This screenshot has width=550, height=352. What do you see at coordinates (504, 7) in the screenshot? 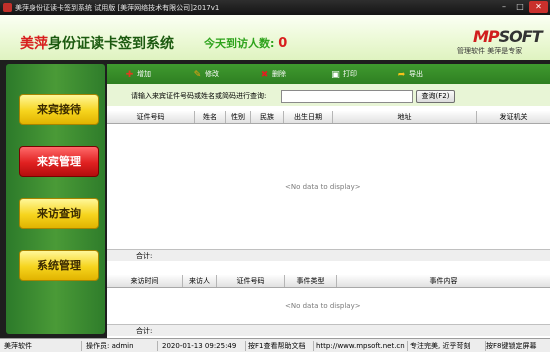
I see `minimize-button: –` at bounding box center [504, 7].